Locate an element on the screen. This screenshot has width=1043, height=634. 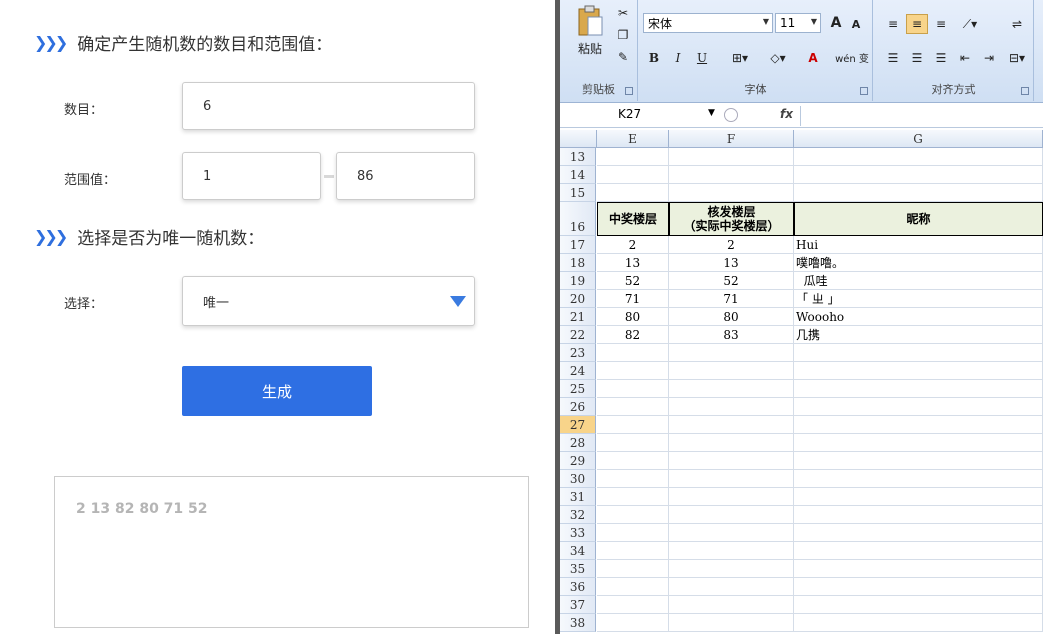
row-header: 38 is located at coordinates (578, 623).